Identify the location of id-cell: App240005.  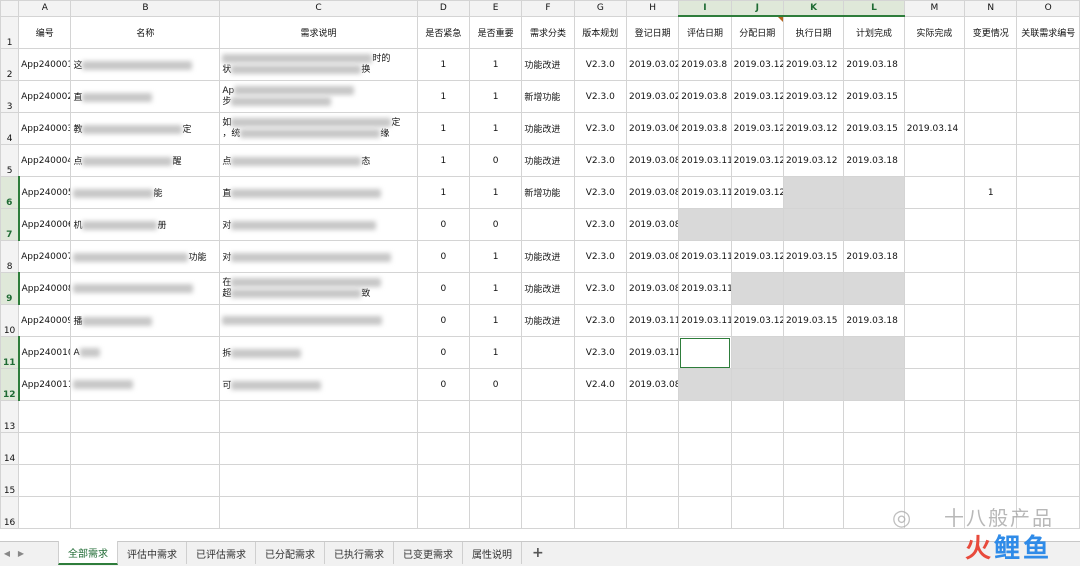
(45, 192).